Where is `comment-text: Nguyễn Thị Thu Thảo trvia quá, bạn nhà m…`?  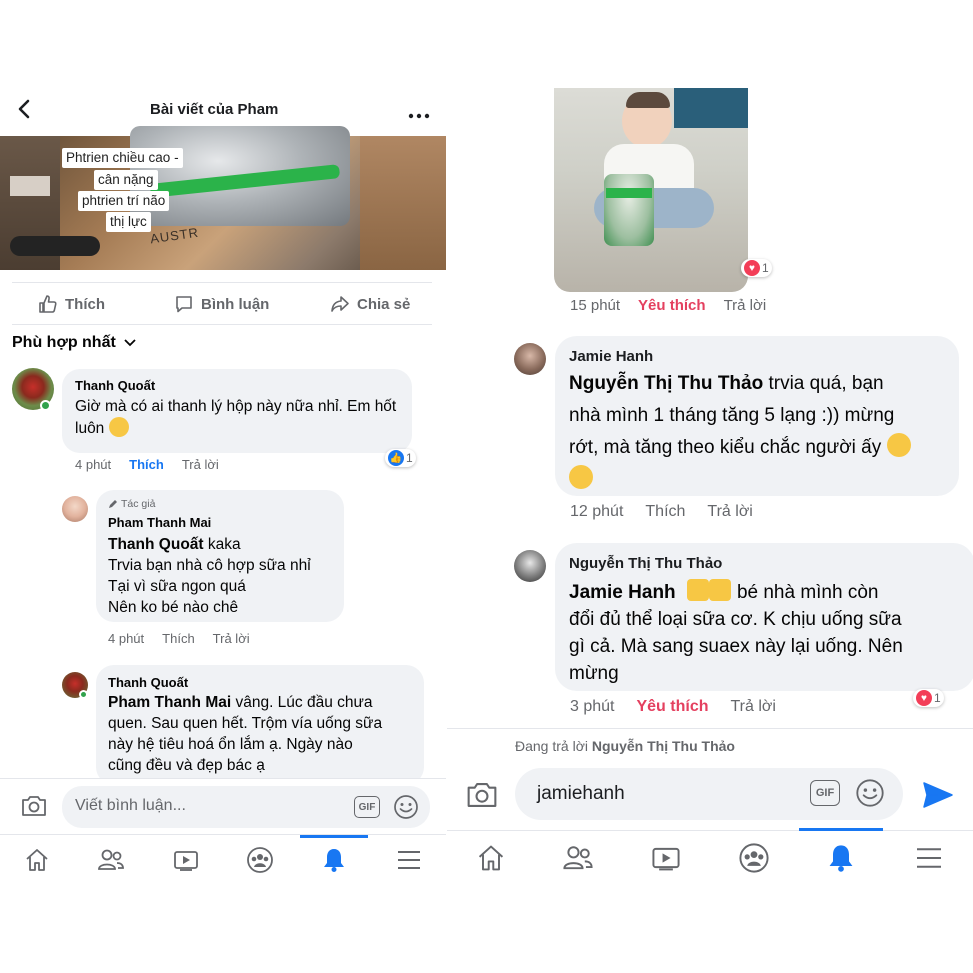
comment-text: Nguyễn Thị Thu Thảo trvia quá, bạn nhà m… is located at coordinates (761, 432).